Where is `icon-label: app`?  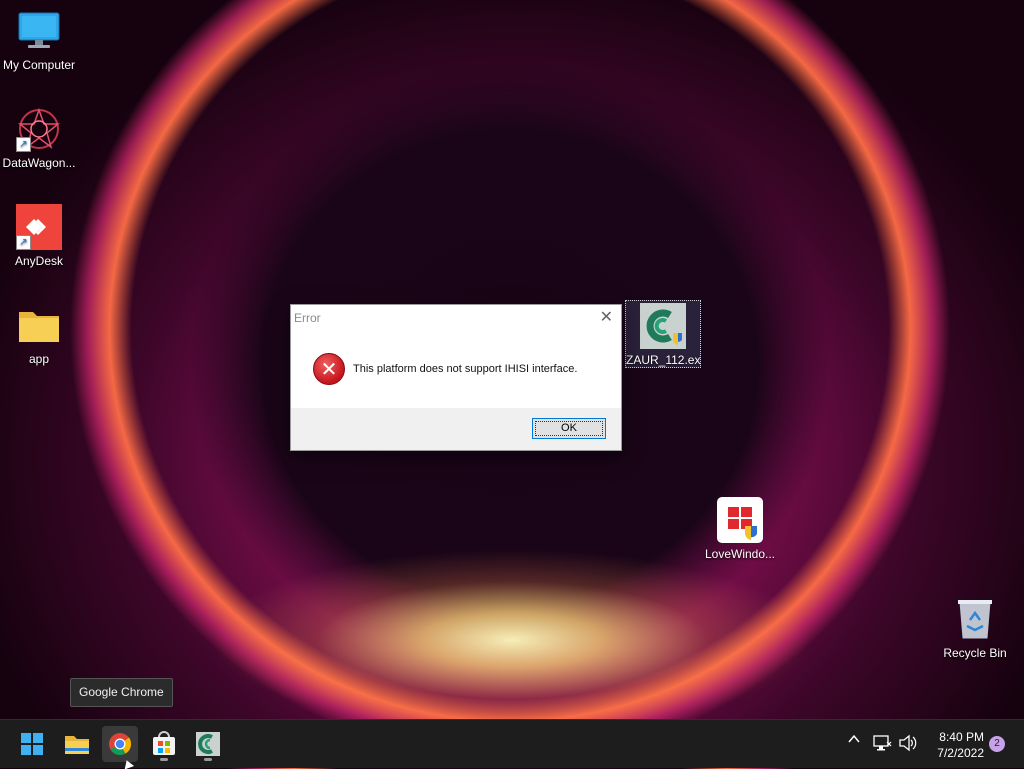 icon-label: app is located at coordinates (39, 359).